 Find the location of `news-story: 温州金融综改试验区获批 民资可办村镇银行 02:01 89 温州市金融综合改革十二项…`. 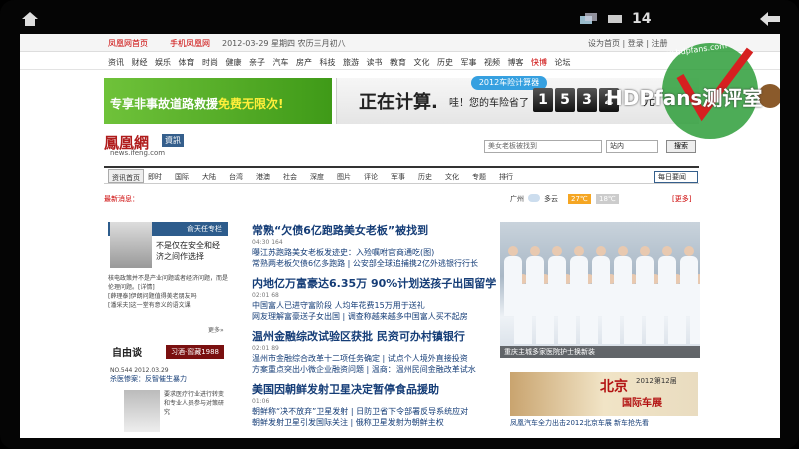

news-story: 温州金融综改试验区获批 民资可办村镇银行 02:01 89 温州市金融综合改革十二项… is located at coordinates (377, 351).